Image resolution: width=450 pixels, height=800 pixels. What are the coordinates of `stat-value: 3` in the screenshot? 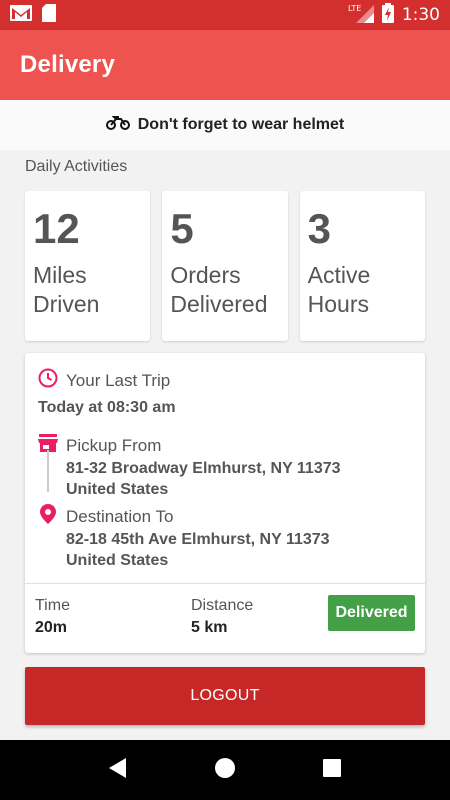 It's located at (319, 228).